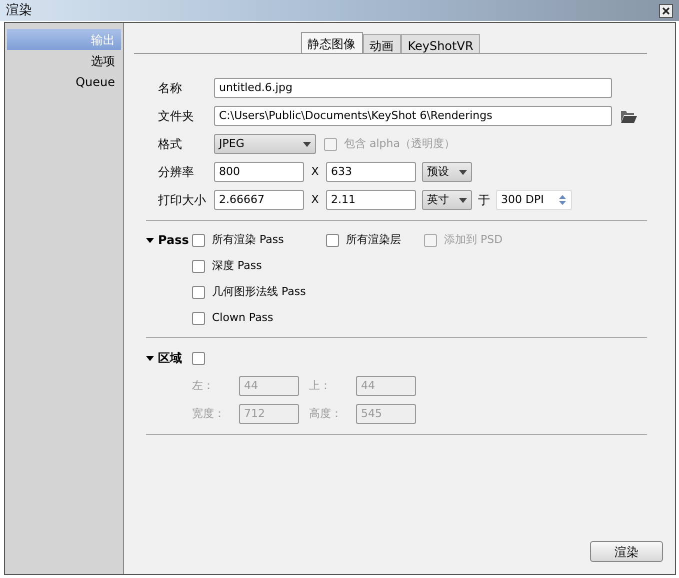 This screenshot has height=578, width=679. What do you see at coordinates (447, 172) in the screenshot?
I see `preset-dropdown: 预设` at bounding box center [447, 172].